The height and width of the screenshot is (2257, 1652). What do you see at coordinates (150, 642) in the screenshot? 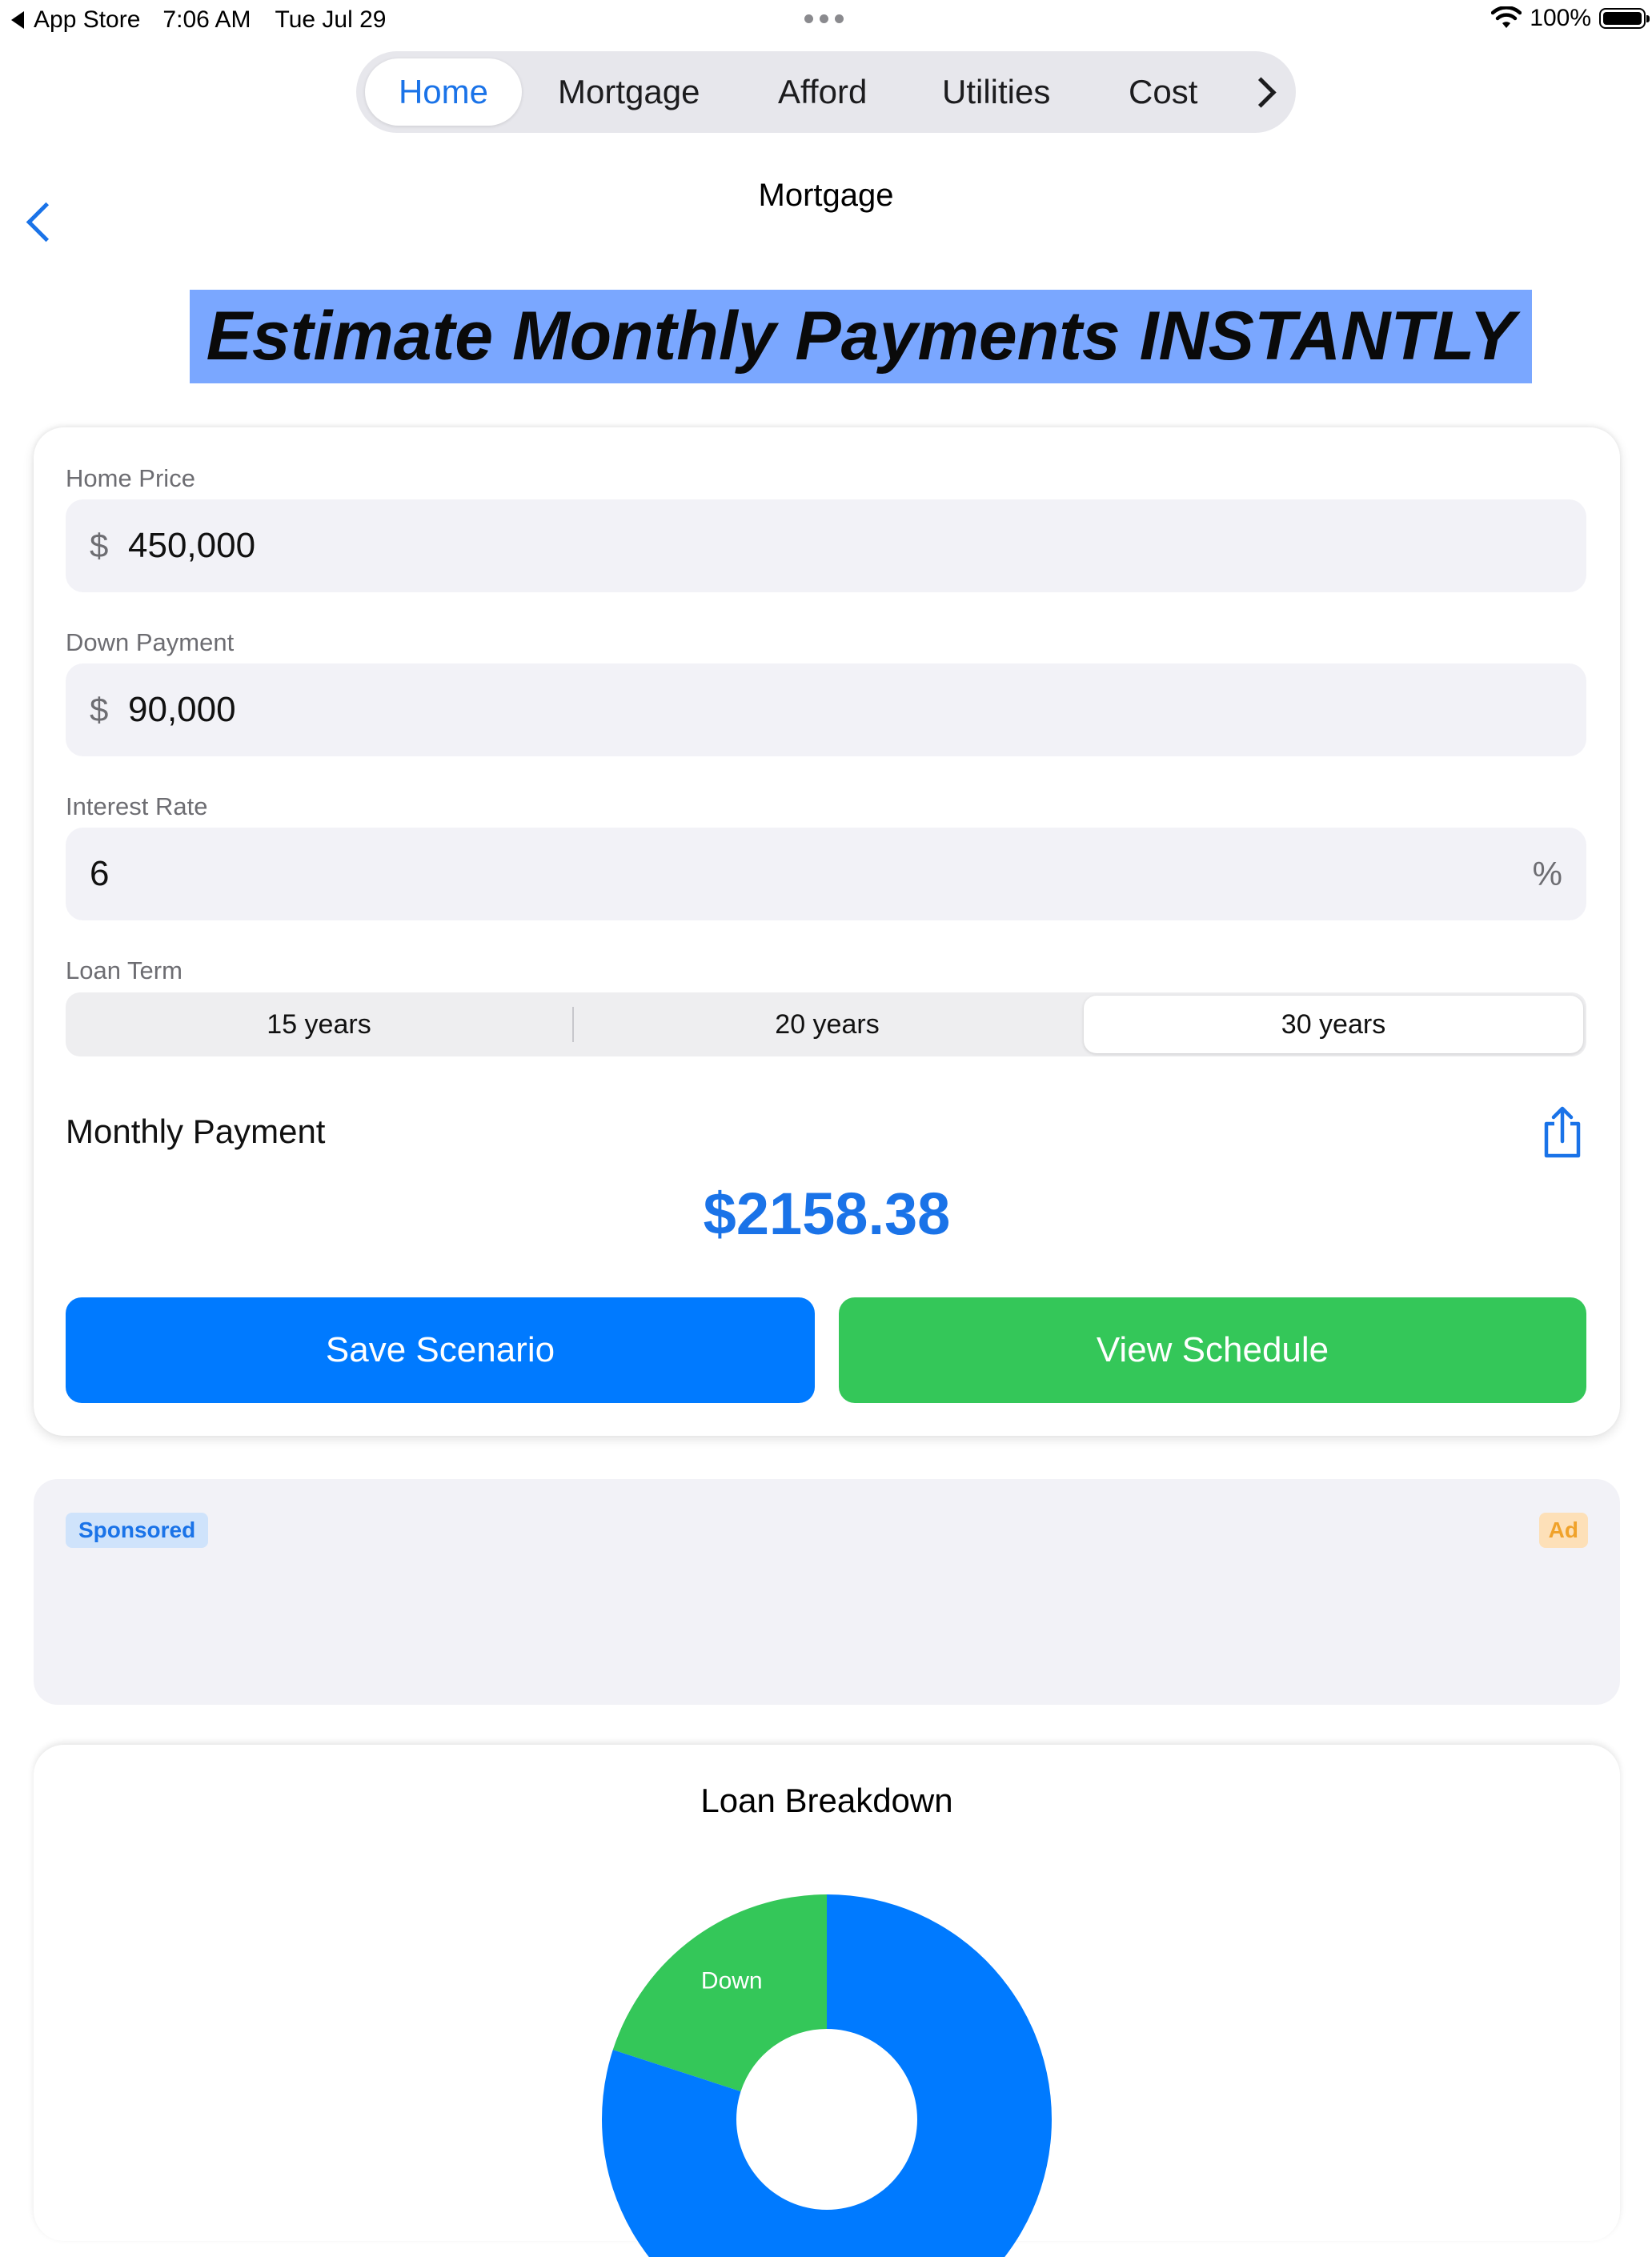
I see `down-payment-label: Down Payment` at bounding box center [150, 642].